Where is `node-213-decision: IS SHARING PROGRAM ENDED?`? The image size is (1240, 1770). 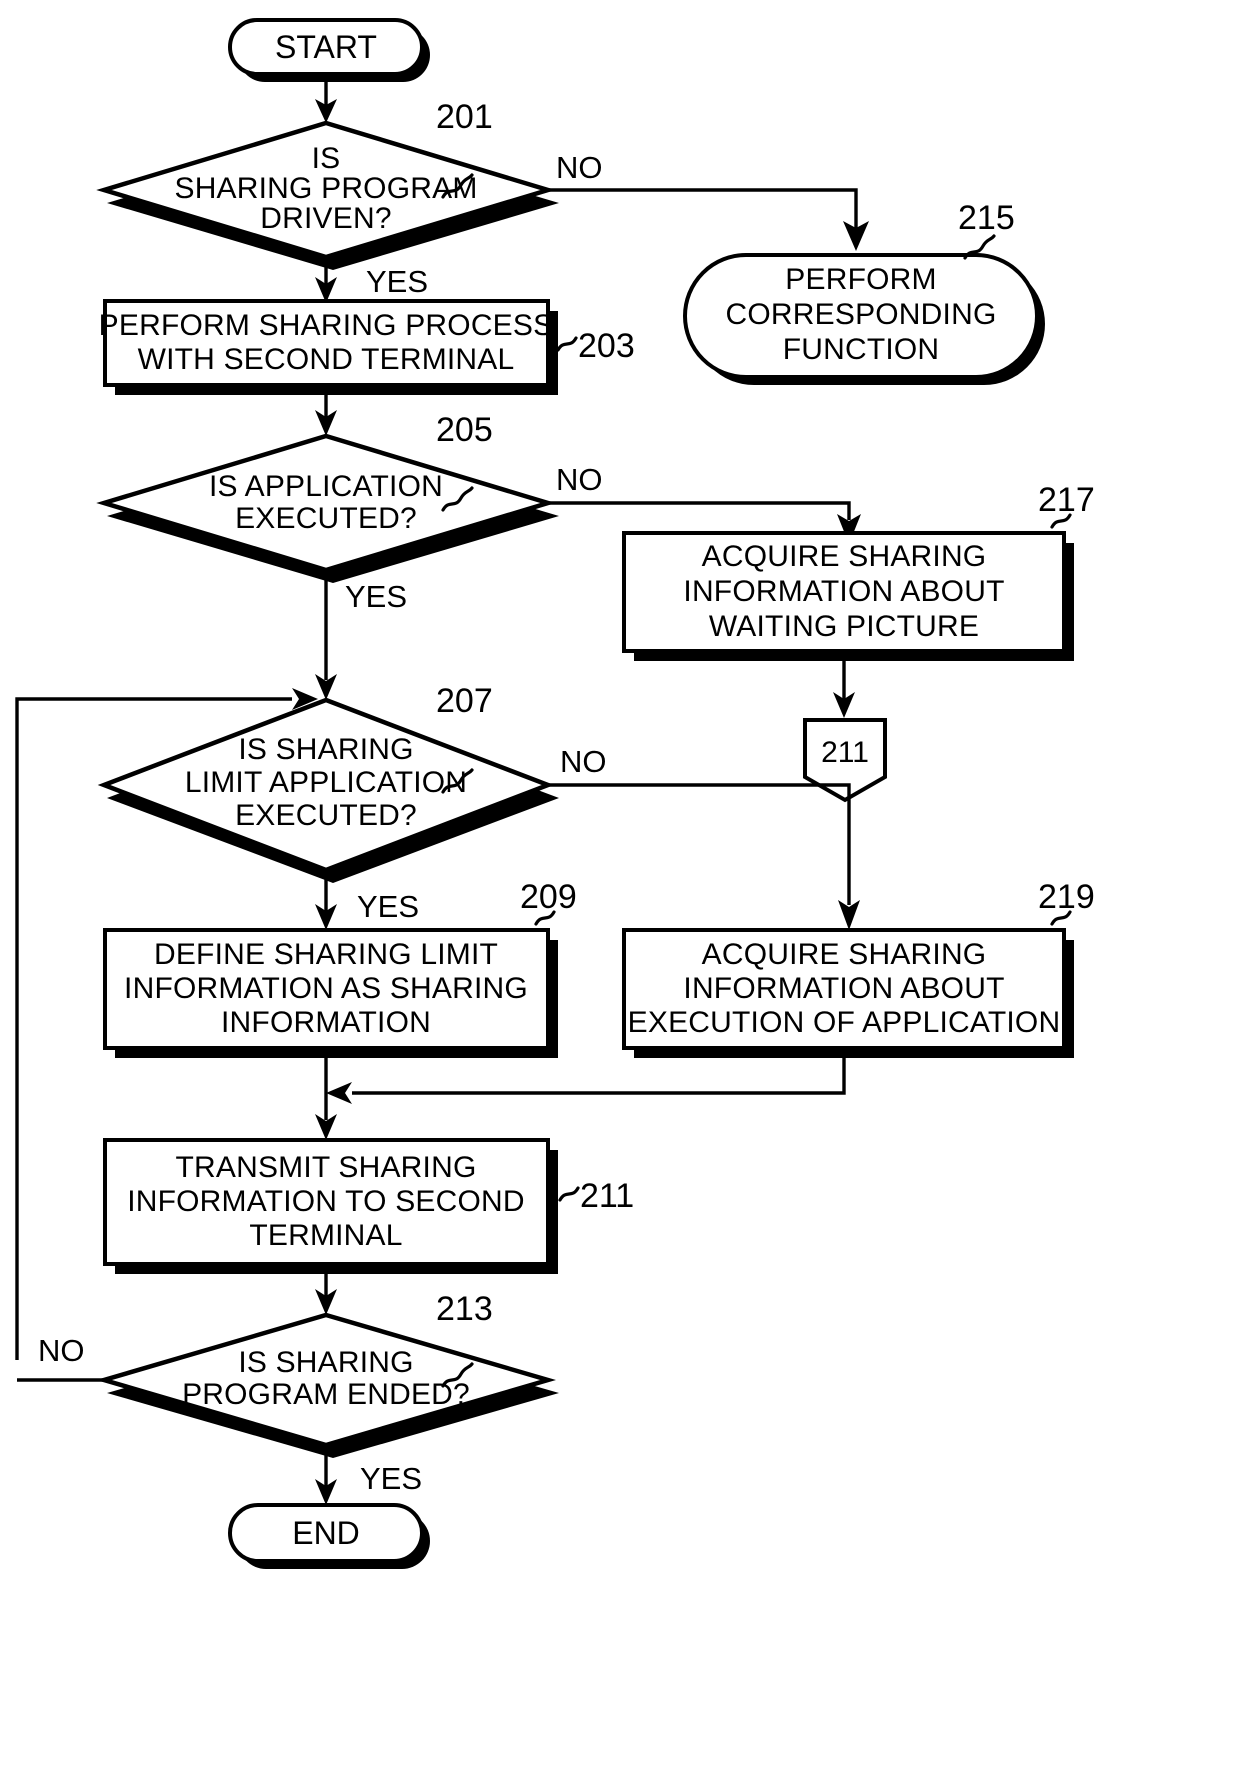
node-213-decision: IS SHARING PROGRAM ENDED? is located at coordinates (327, 1385).